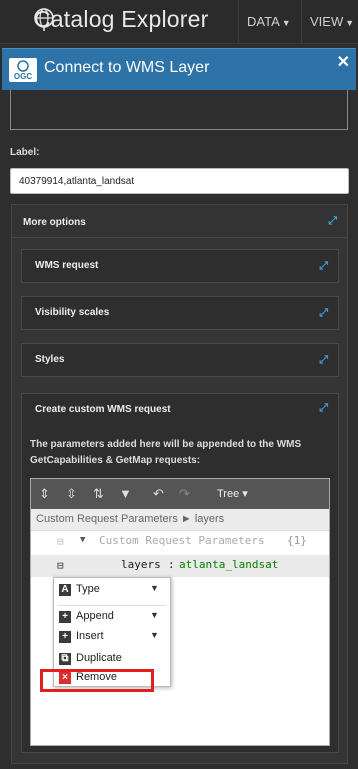 The width and height of the screenshot is (358, 769). What do you see at coordinates (95, 616) in the screenshot?
I see `menu-item-label: Append` at bounding box center [95, 616].